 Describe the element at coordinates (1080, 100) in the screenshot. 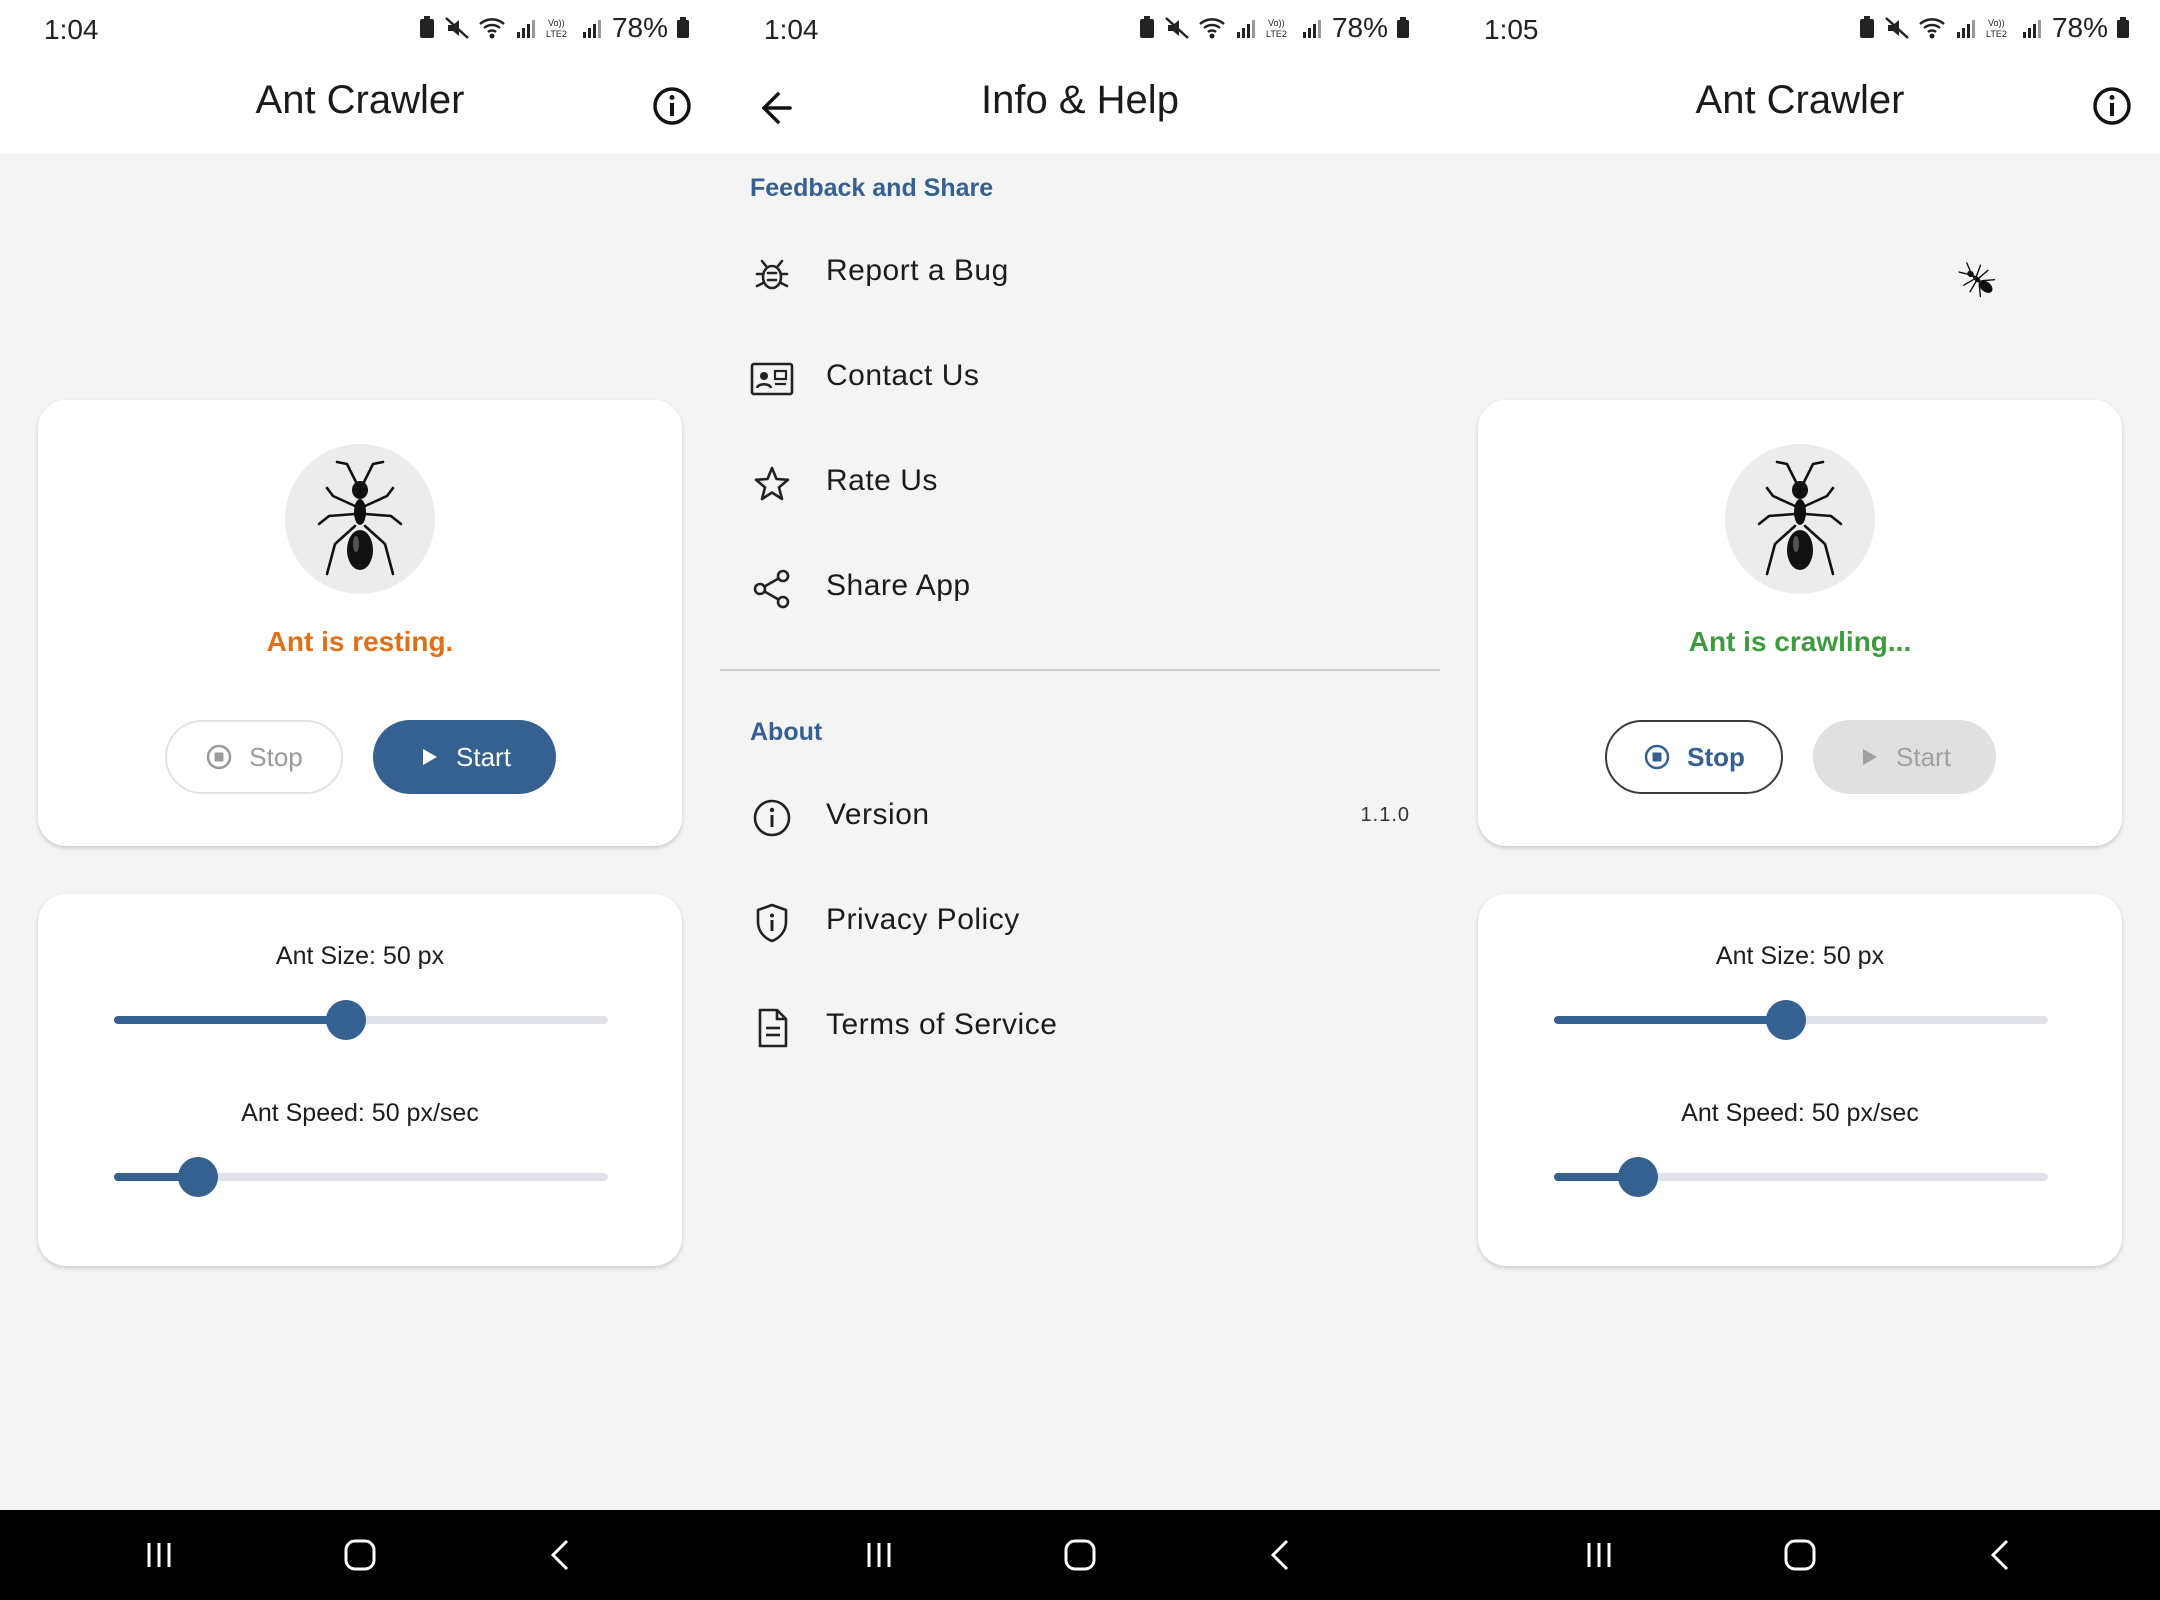

I see `page-title: Info & Help` at that location.